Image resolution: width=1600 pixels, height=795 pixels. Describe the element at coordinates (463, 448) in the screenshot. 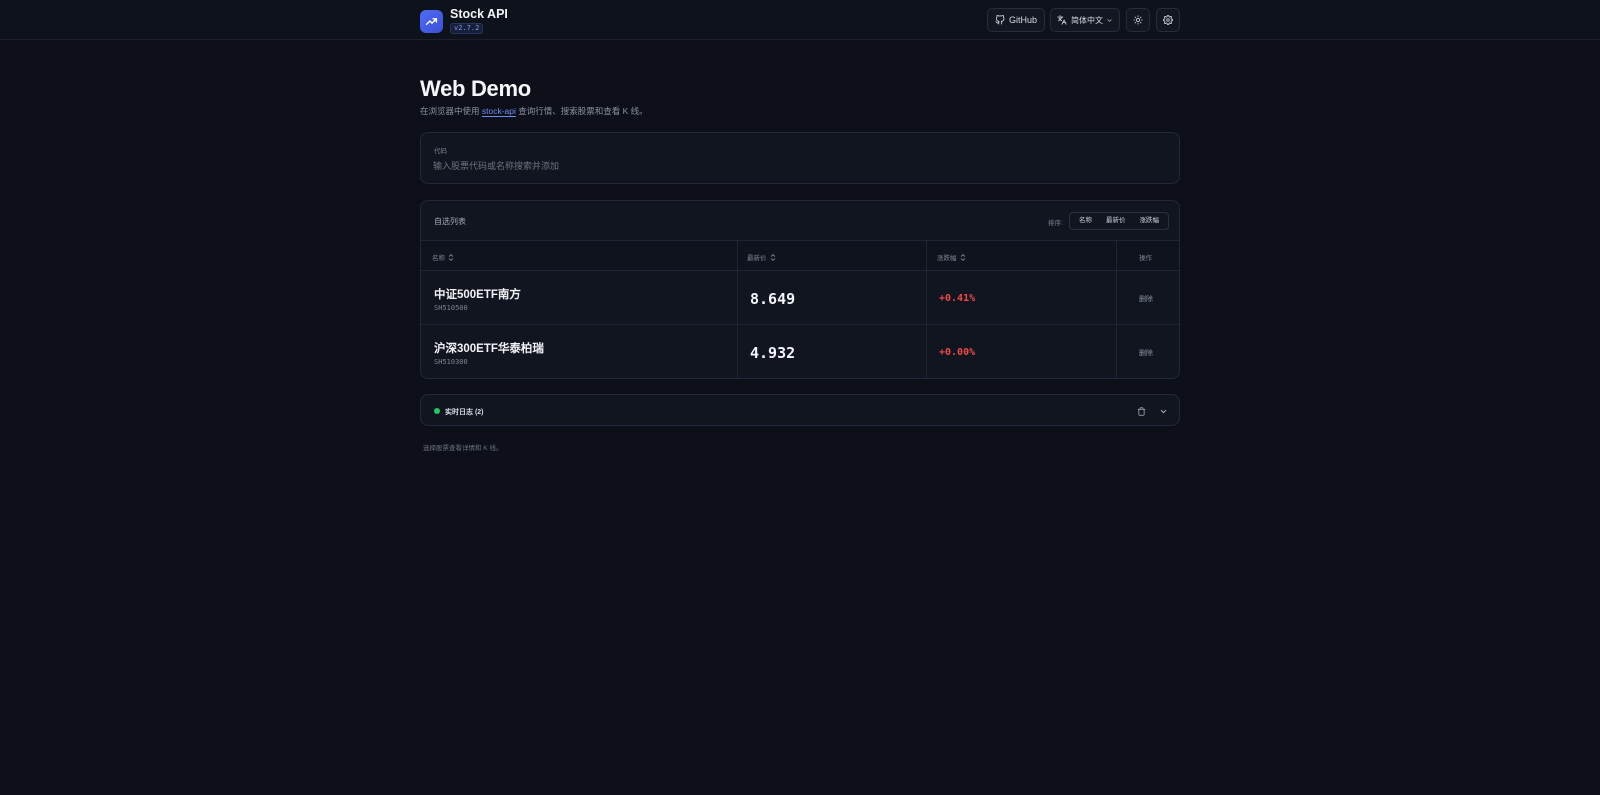

I see `footer-hint: 选择股票查看详情和 K 线。` at that location.